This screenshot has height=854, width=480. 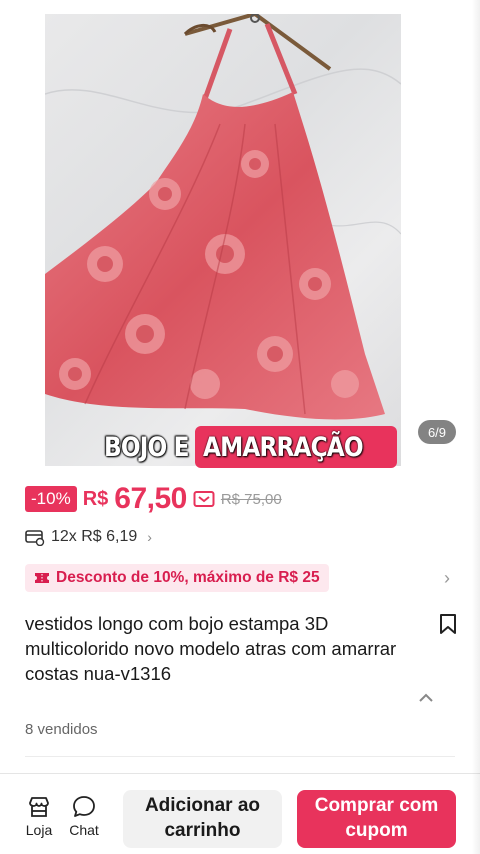 I want to click on divider, so click(x=240, y=756).